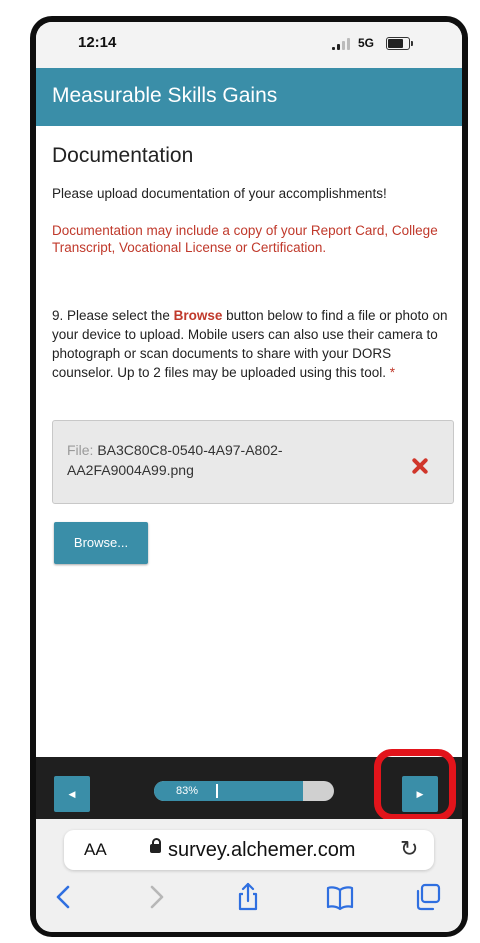 This screenshot has height=943, width=480. What do you see at coordinates (366, 43) in the screenshot?
I see `network-type: 5G` at bounding box center [366, 43].